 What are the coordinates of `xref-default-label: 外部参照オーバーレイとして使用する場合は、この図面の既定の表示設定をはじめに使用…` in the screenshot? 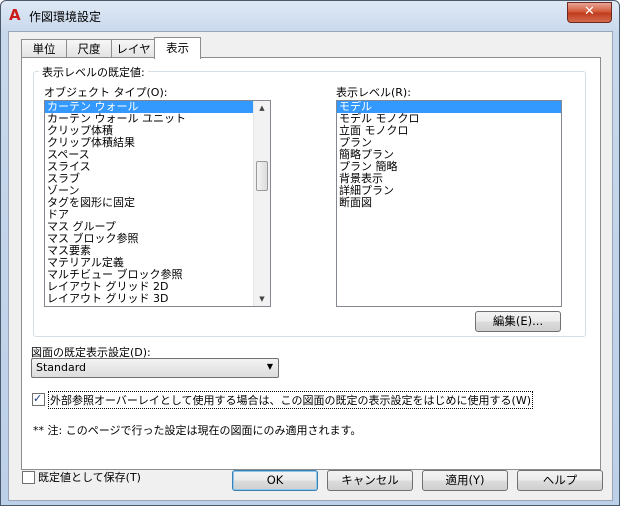 It's located at (291, 400).